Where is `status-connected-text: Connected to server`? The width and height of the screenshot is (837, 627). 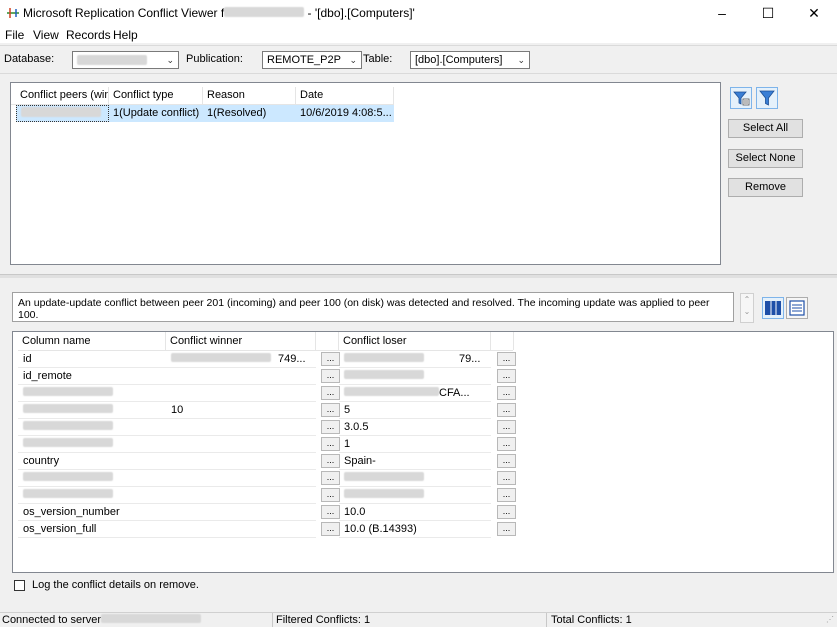 status-connected-text: Connected to server is located at coordinates (52, 620).